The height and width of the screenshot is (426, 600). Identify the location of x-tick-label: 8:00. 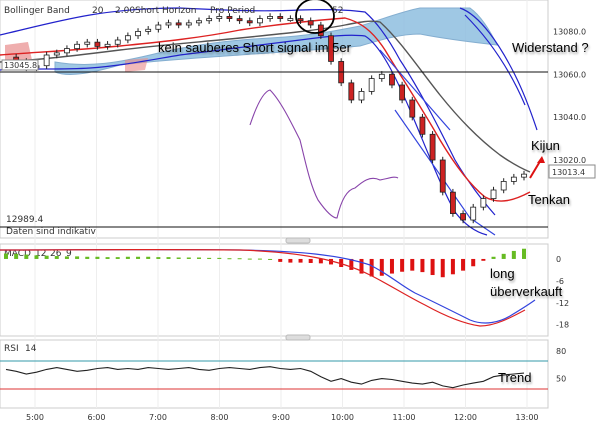
(220, 417).